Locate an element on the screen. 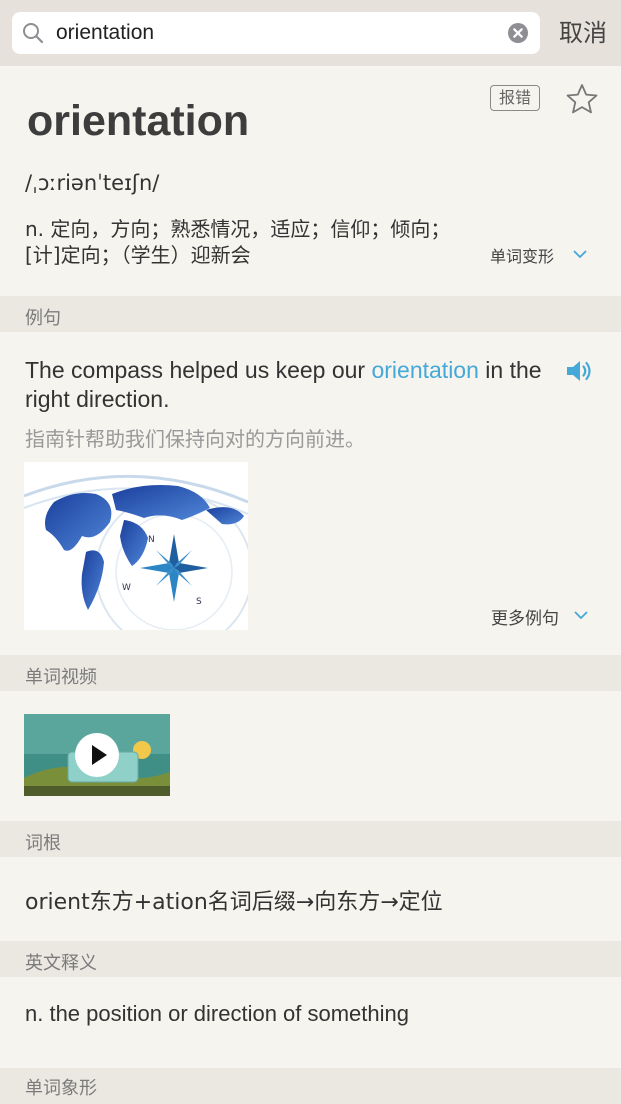  section-header-video: 单词视频 is located at coordinates (310, 673).